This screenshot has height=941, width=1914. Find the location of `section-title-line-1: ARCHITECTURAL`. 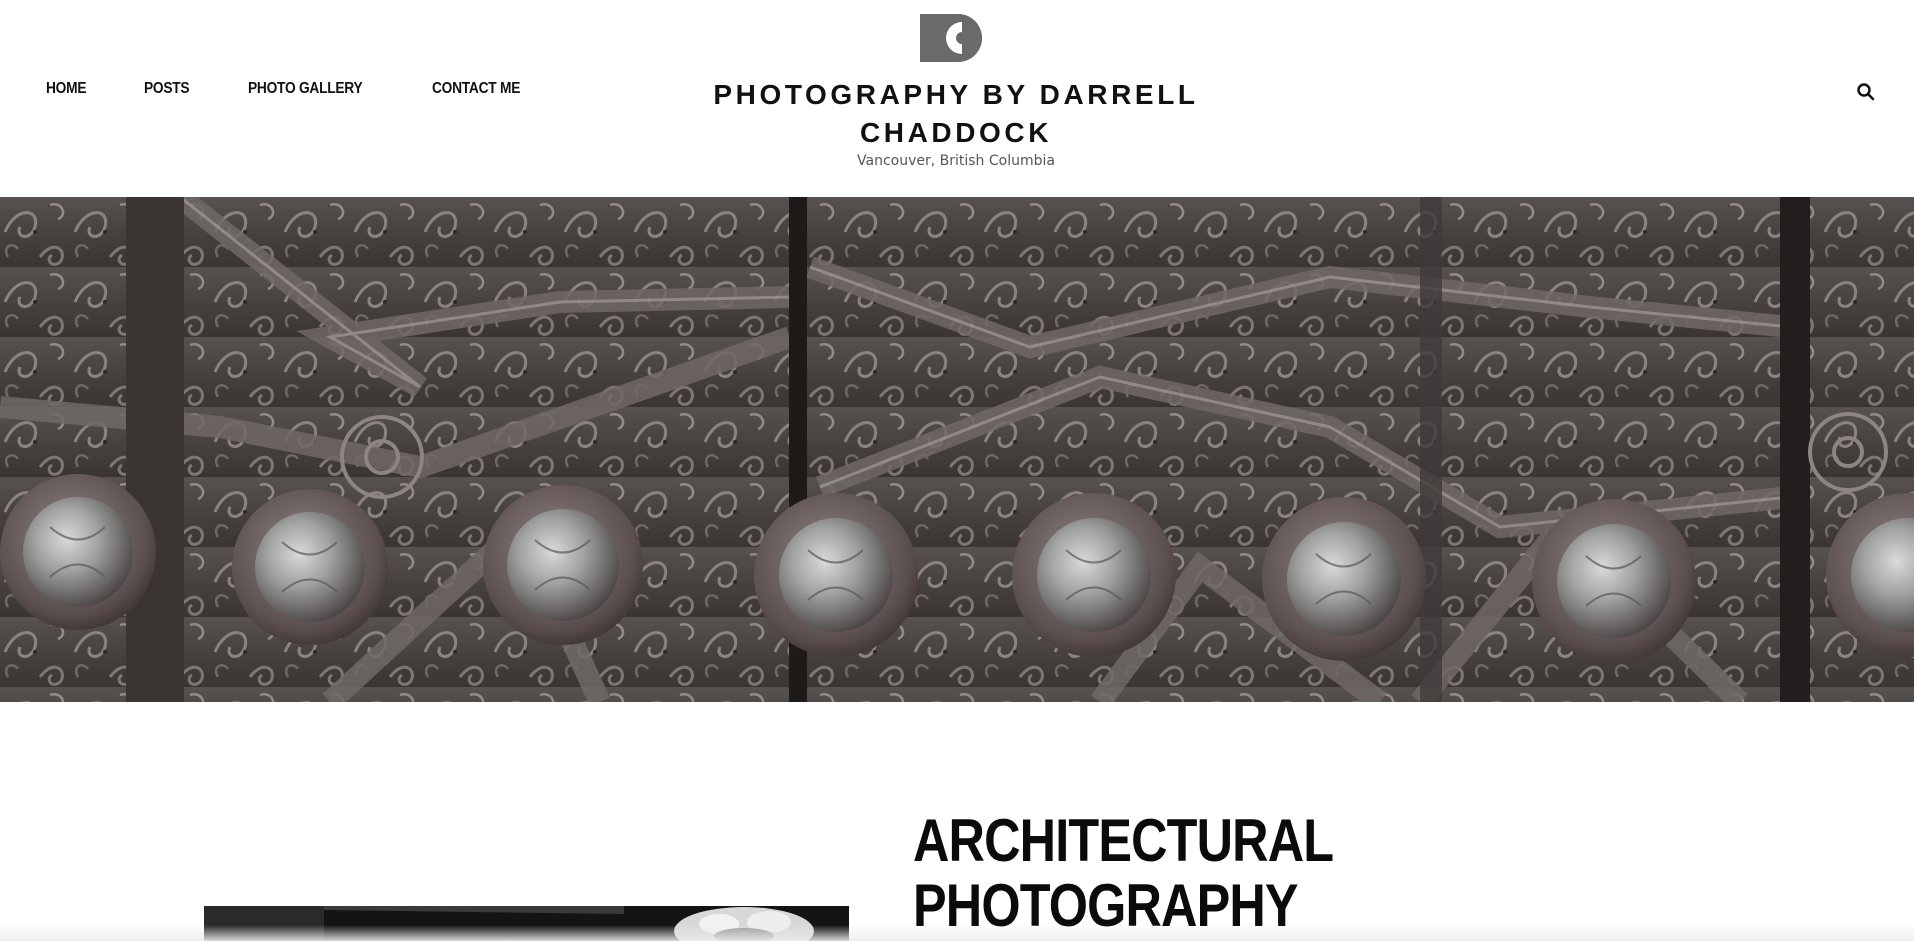

section-title-line-1: ARCHITECTURAL is located at coordinates (1123, 840).